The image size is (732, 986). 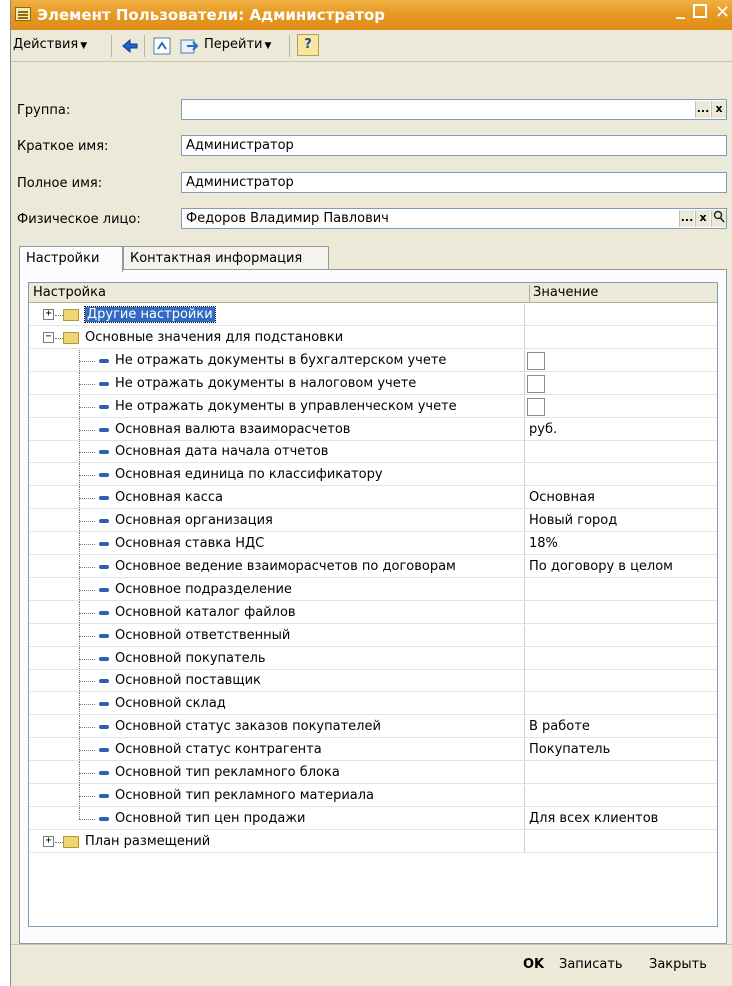 What do you see at coordinates (277, 544) in the screenshot?
I see `setting-cell: Основная ставка НДС` at bounding box center [277, 544].